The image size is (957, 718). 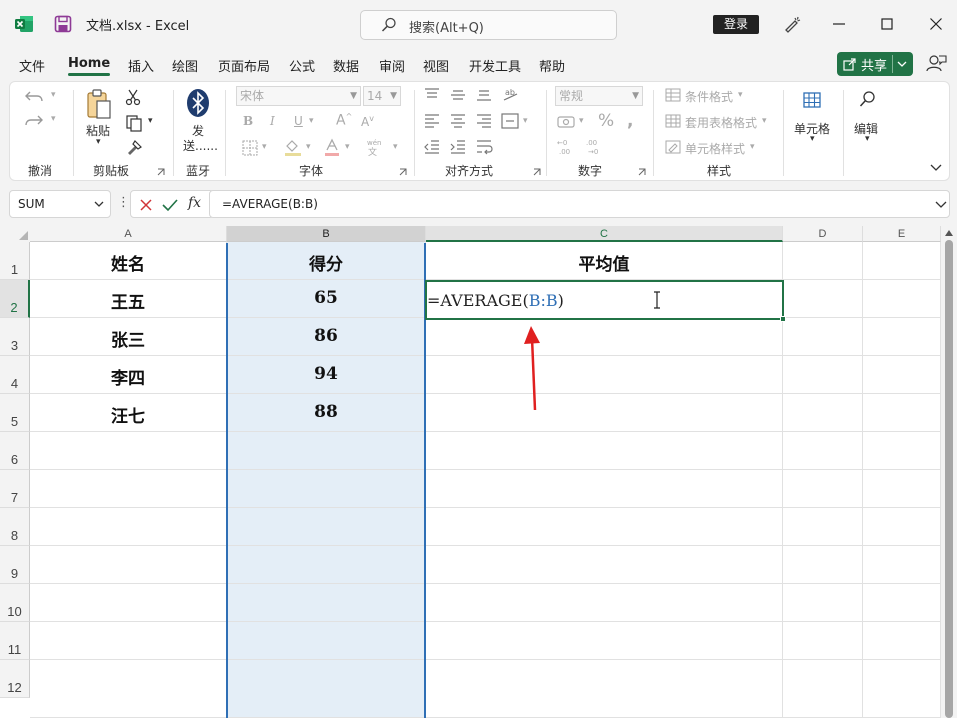 What do you see at coordinates (53, 95) in the screenshot?
I see `undo-dropdown-icon: ▾` at bounding box center [53, 95].